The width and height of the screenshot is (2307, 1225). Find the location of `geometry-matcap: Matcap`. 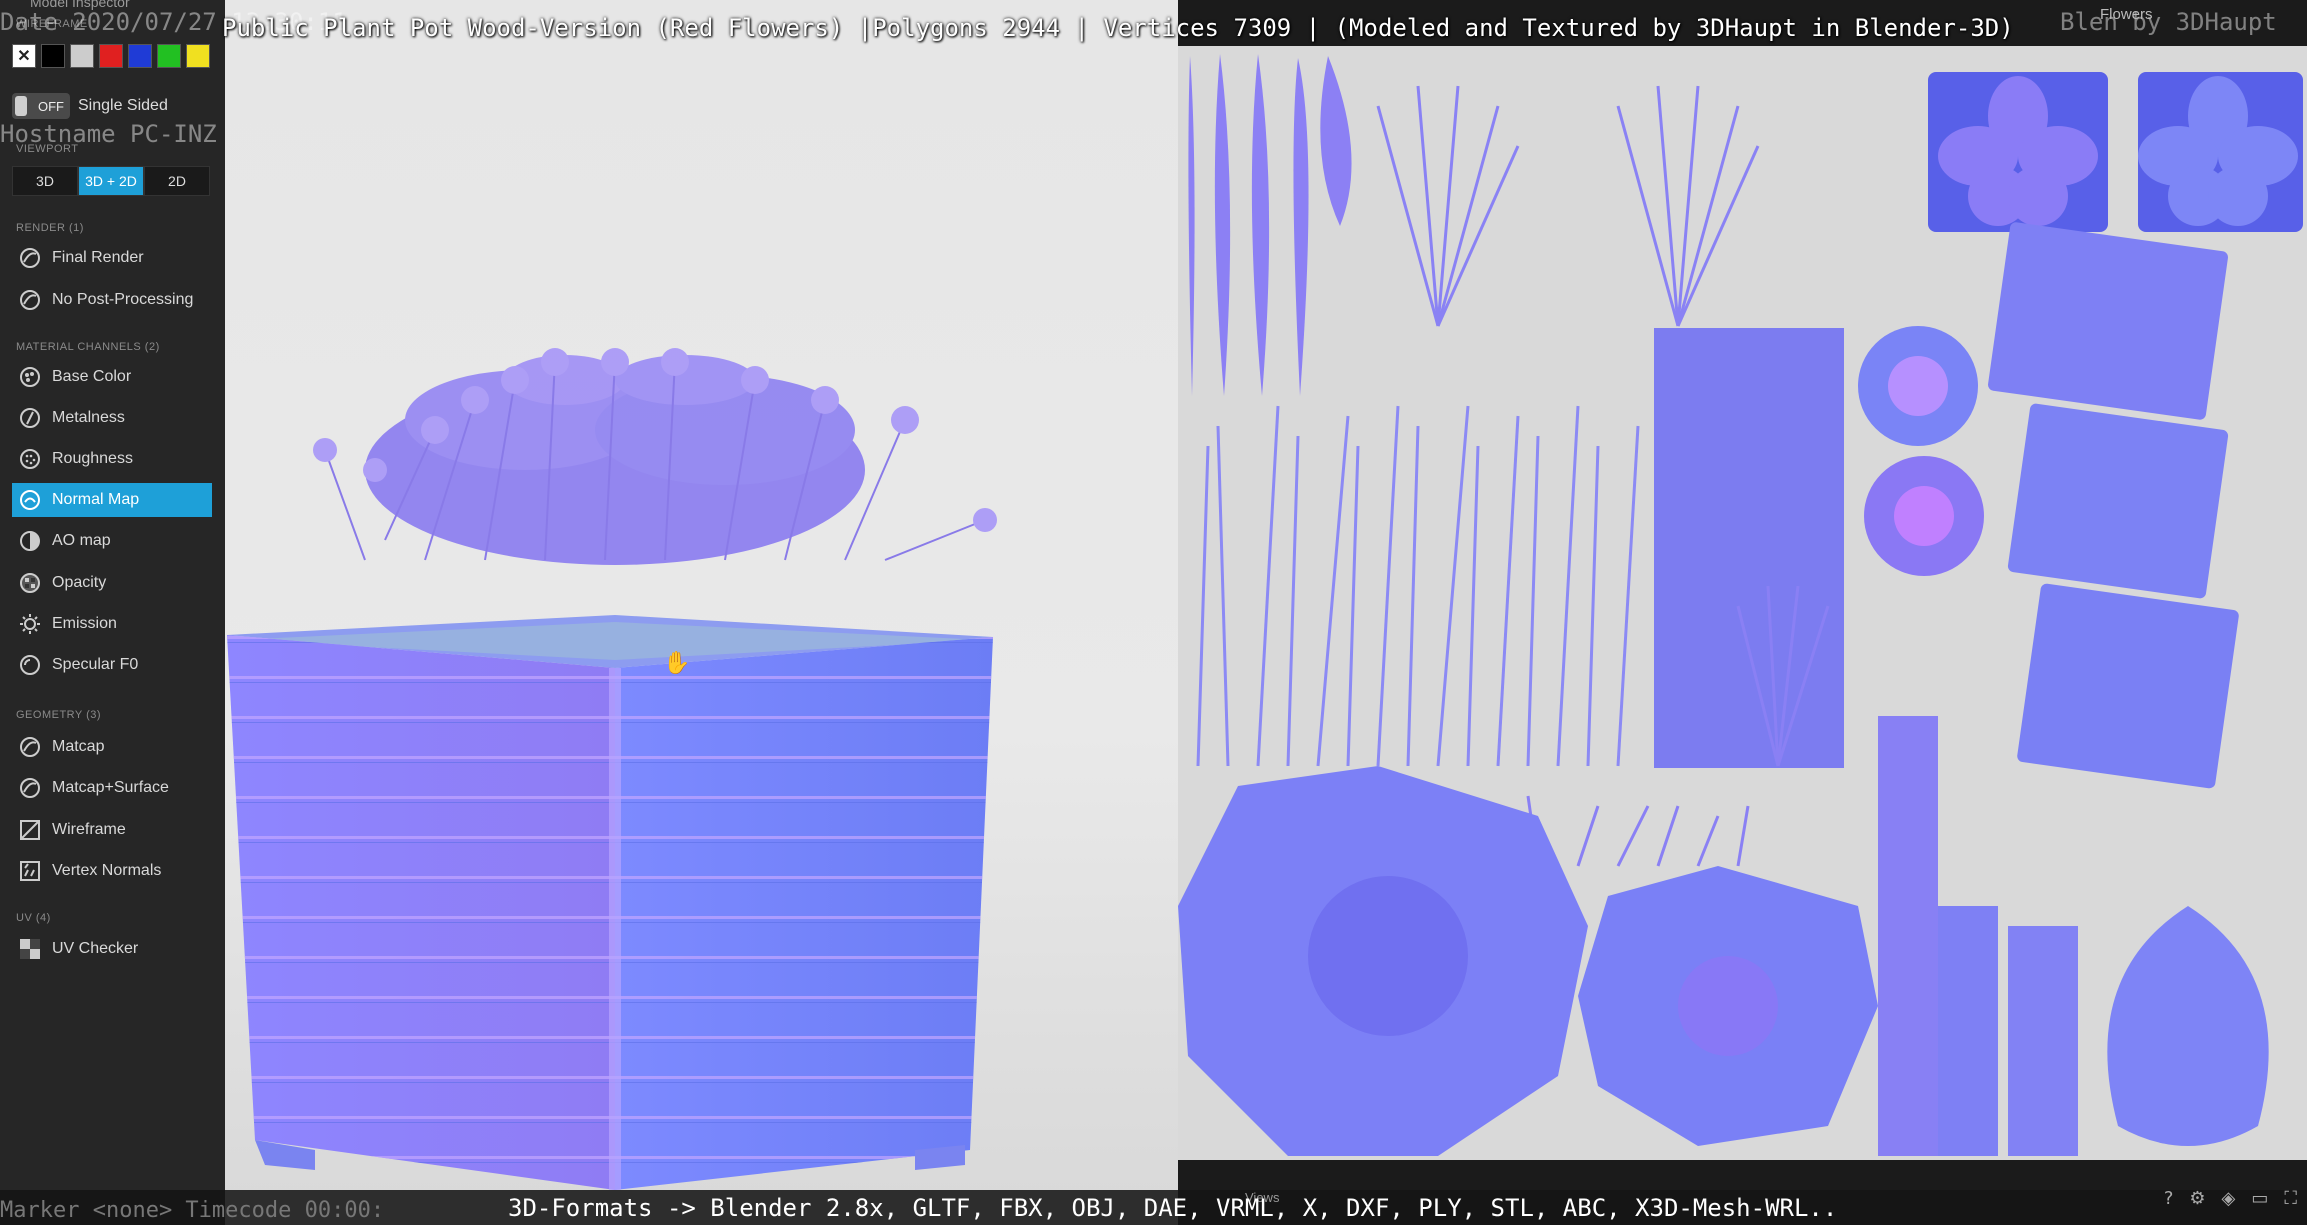

geometry-matcap: Matcap is located at coordinates (112, 747).